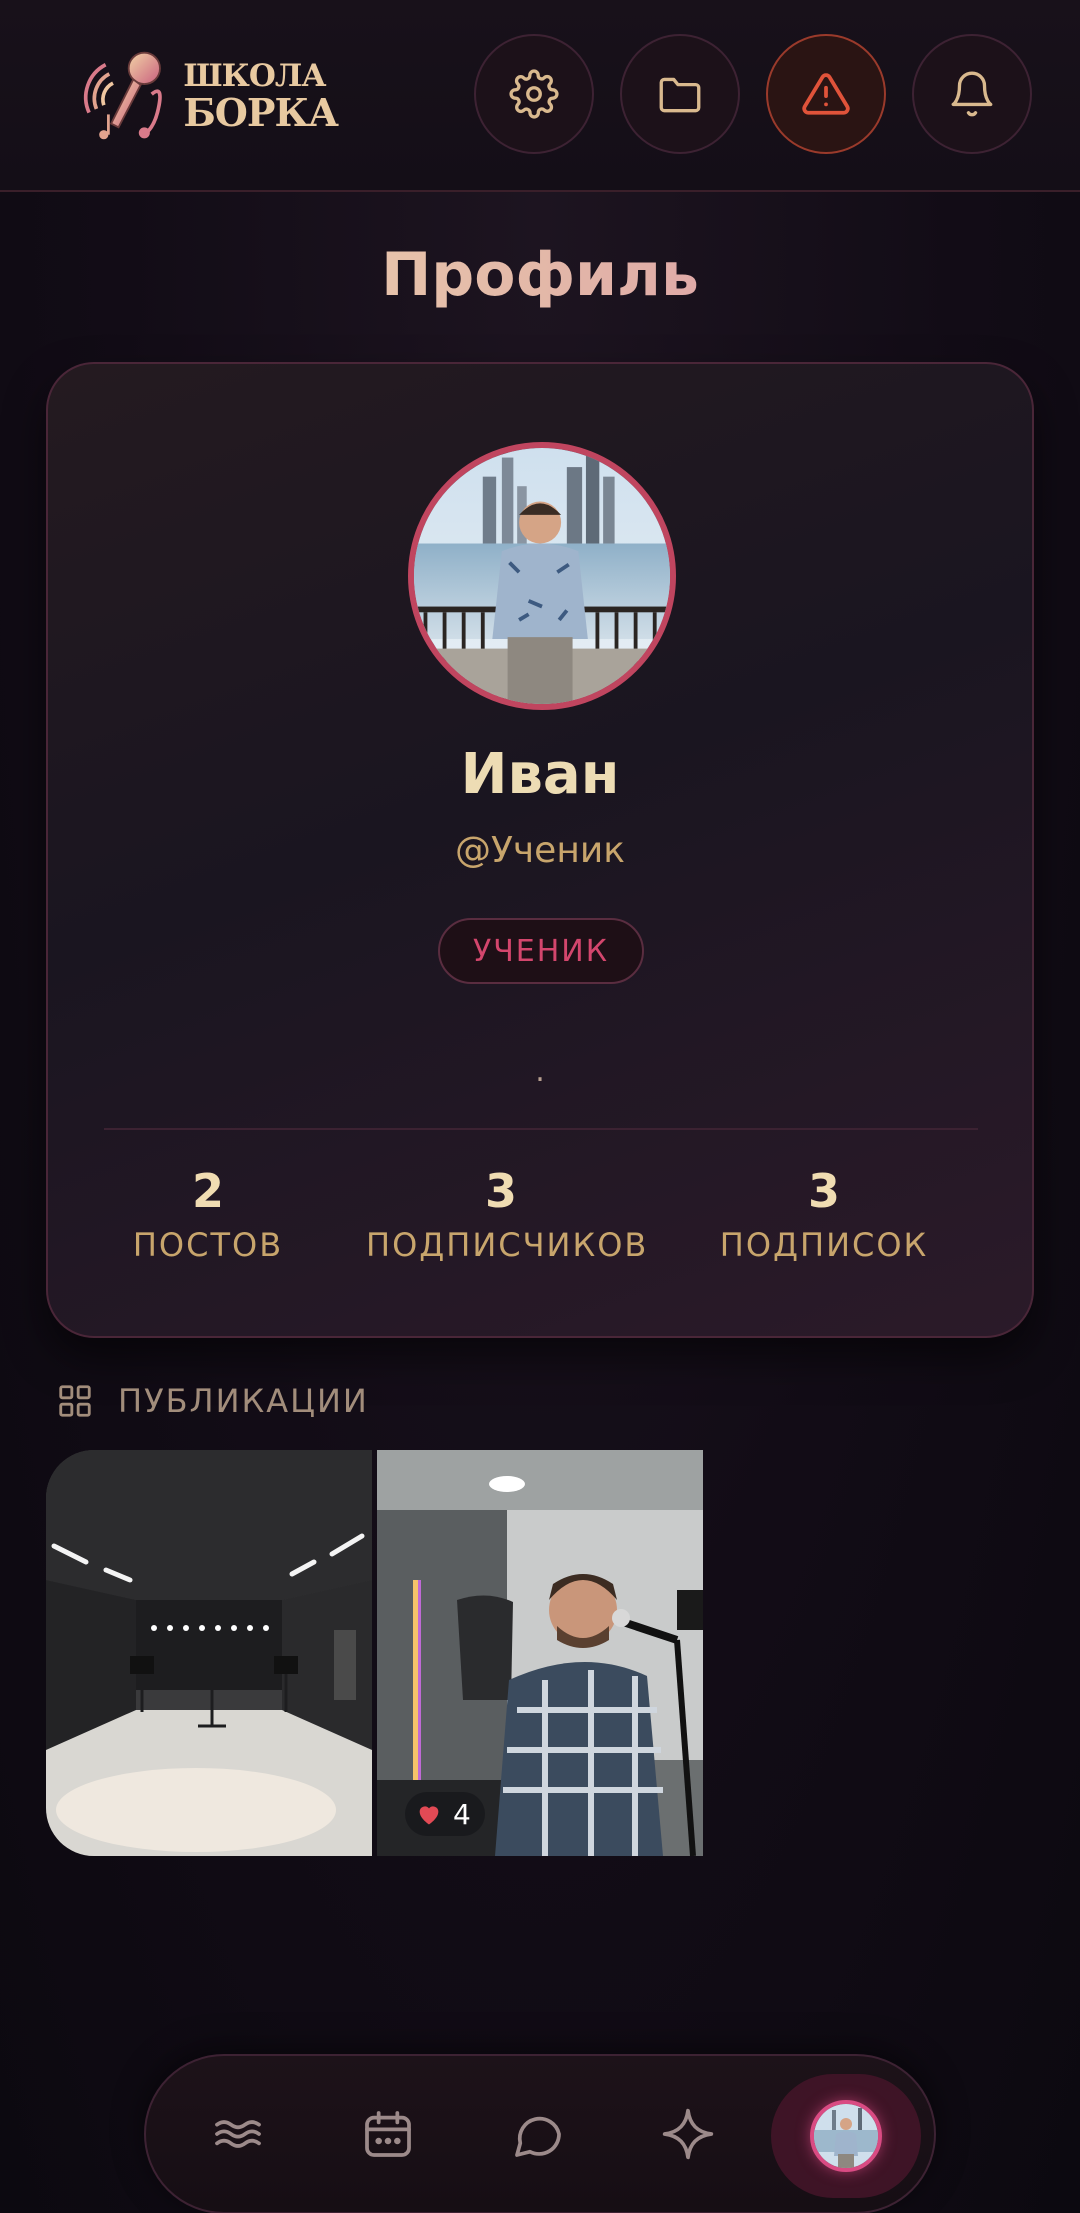  Describe the element at coordinates (541, 951) in the screenshot. I see `role-badge: УЧЕНИК` at that location.